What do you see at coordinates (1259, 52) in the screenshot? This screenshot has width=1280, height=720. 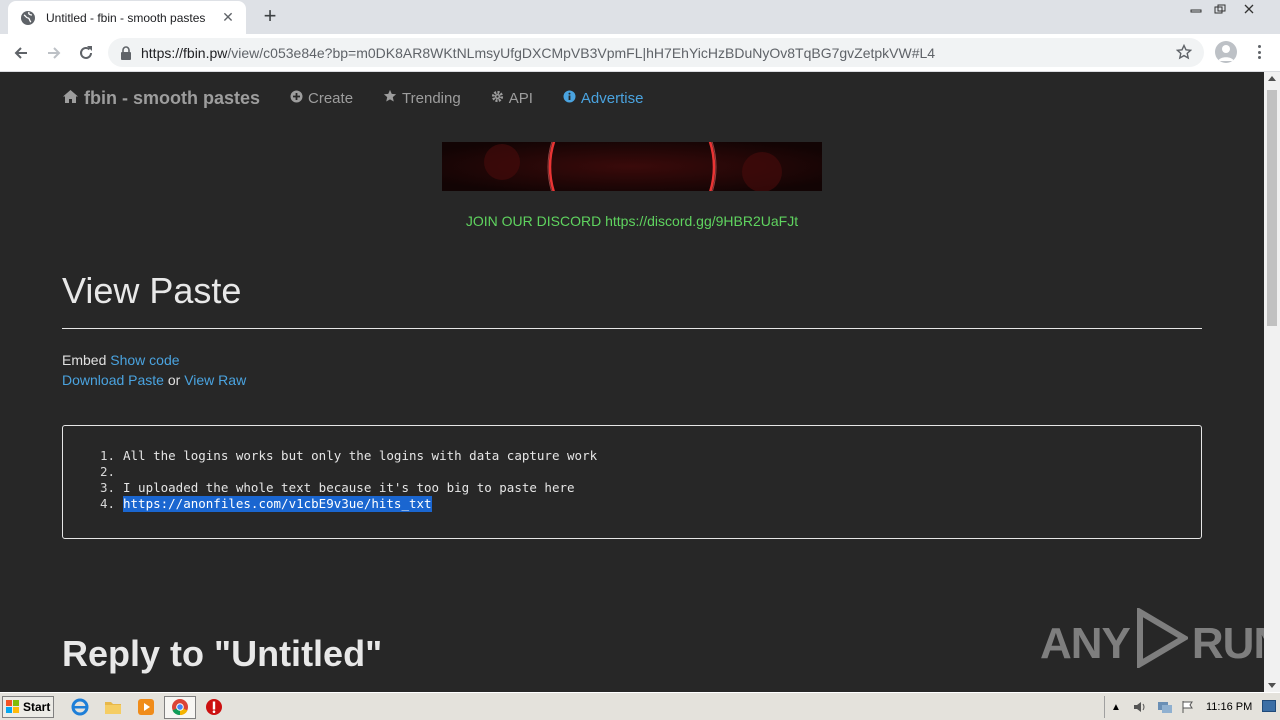 I see `browser-menu-button` at bounding box center [1259, 52].